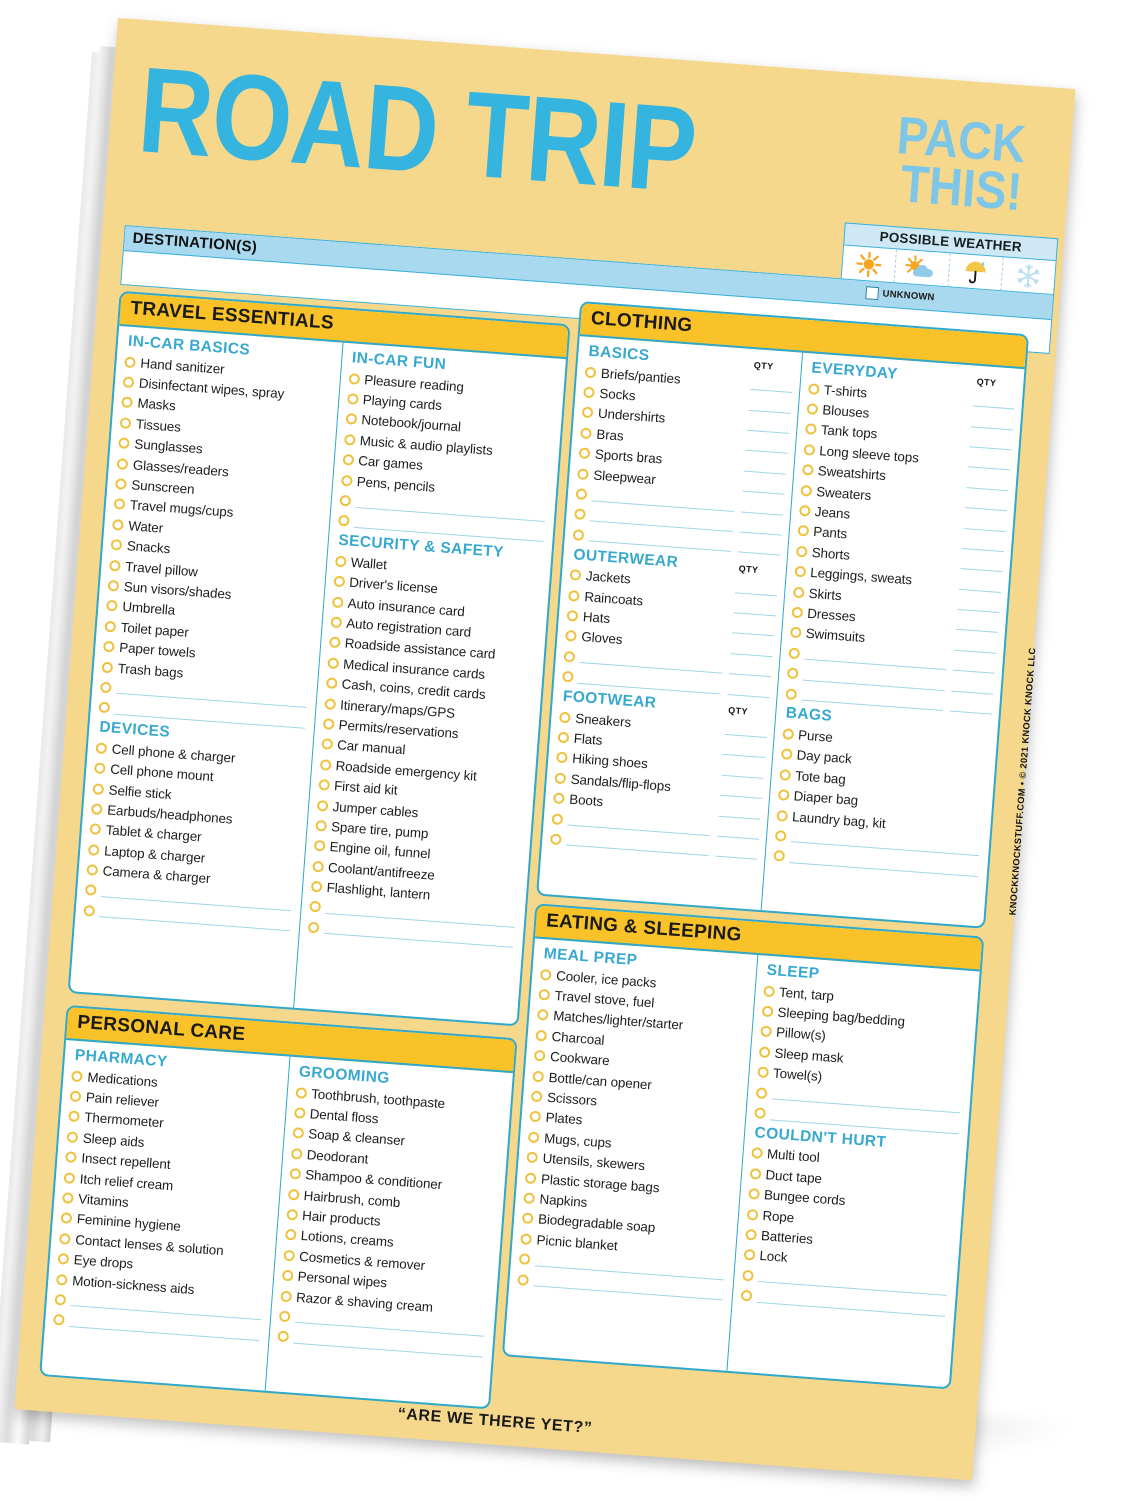 This screenshot has width=1145, height=1500. What do you see at coordinates (900, 295) in the screenshot?
I see `unknown-checkbox-group: UNKNOWN` at bounding box center [900, 295].